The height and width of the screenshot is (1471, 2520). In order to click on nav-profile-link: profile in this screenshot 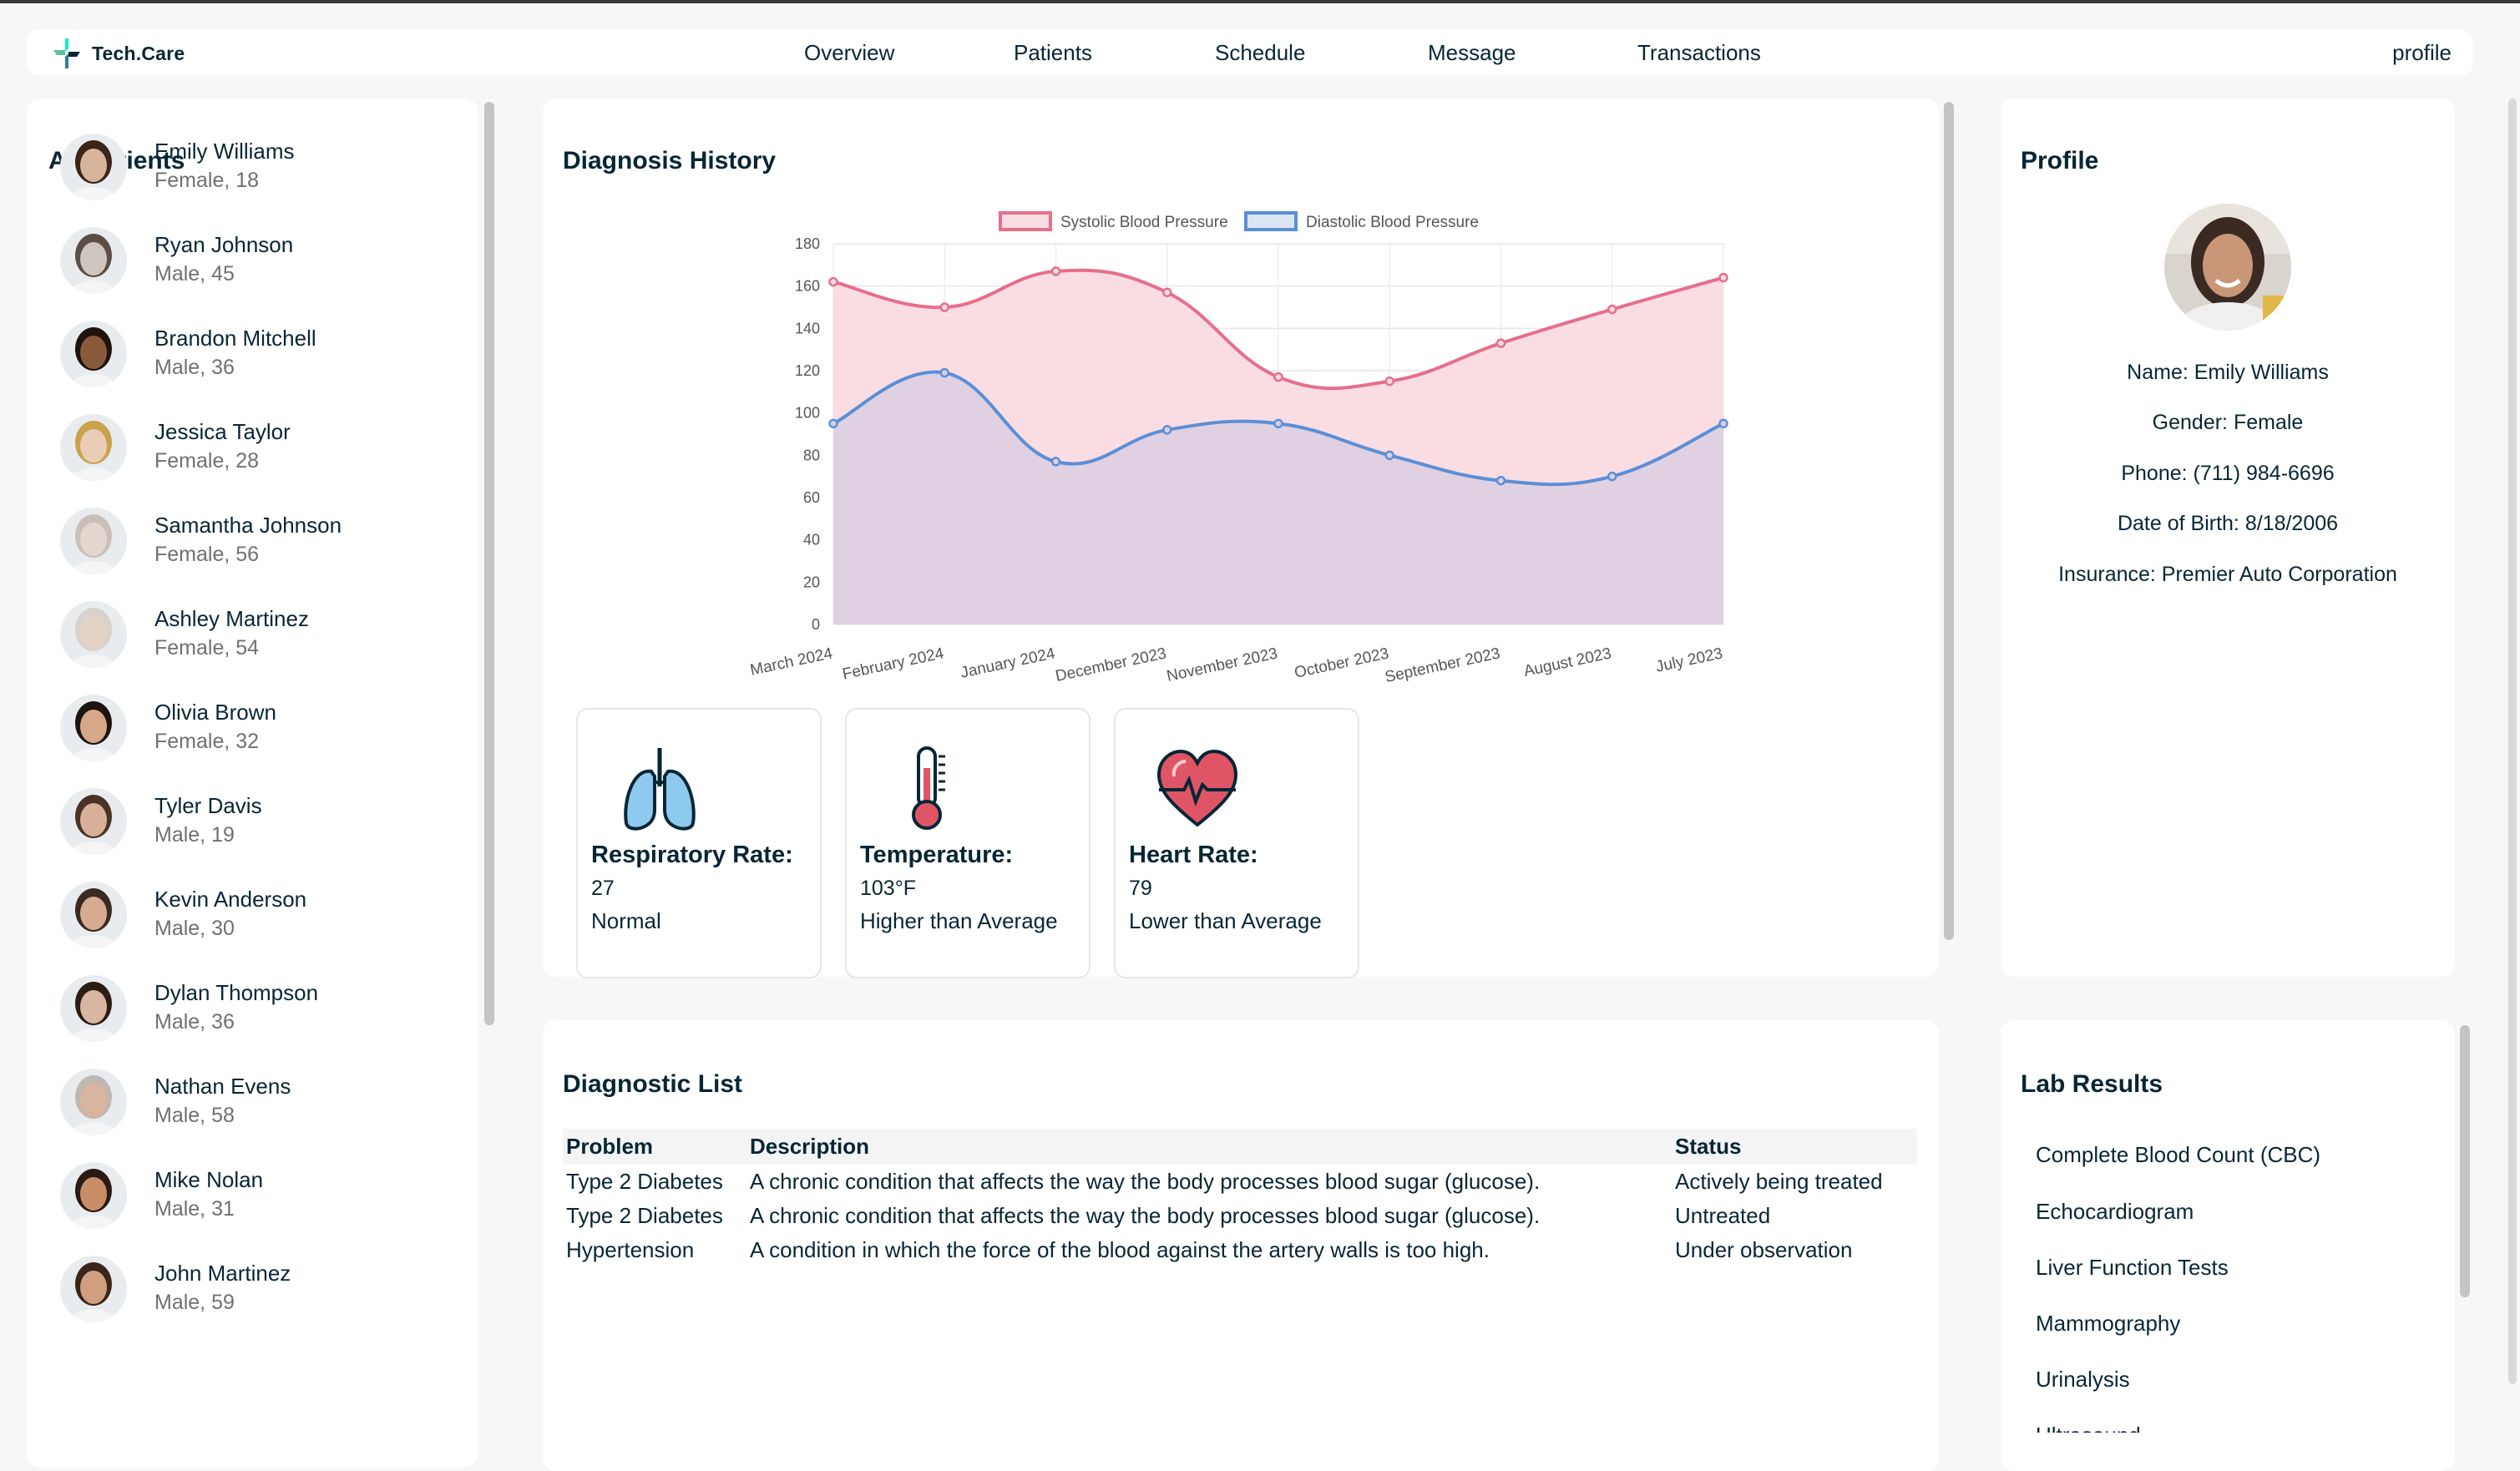, I will do `click(2422, 53)`.